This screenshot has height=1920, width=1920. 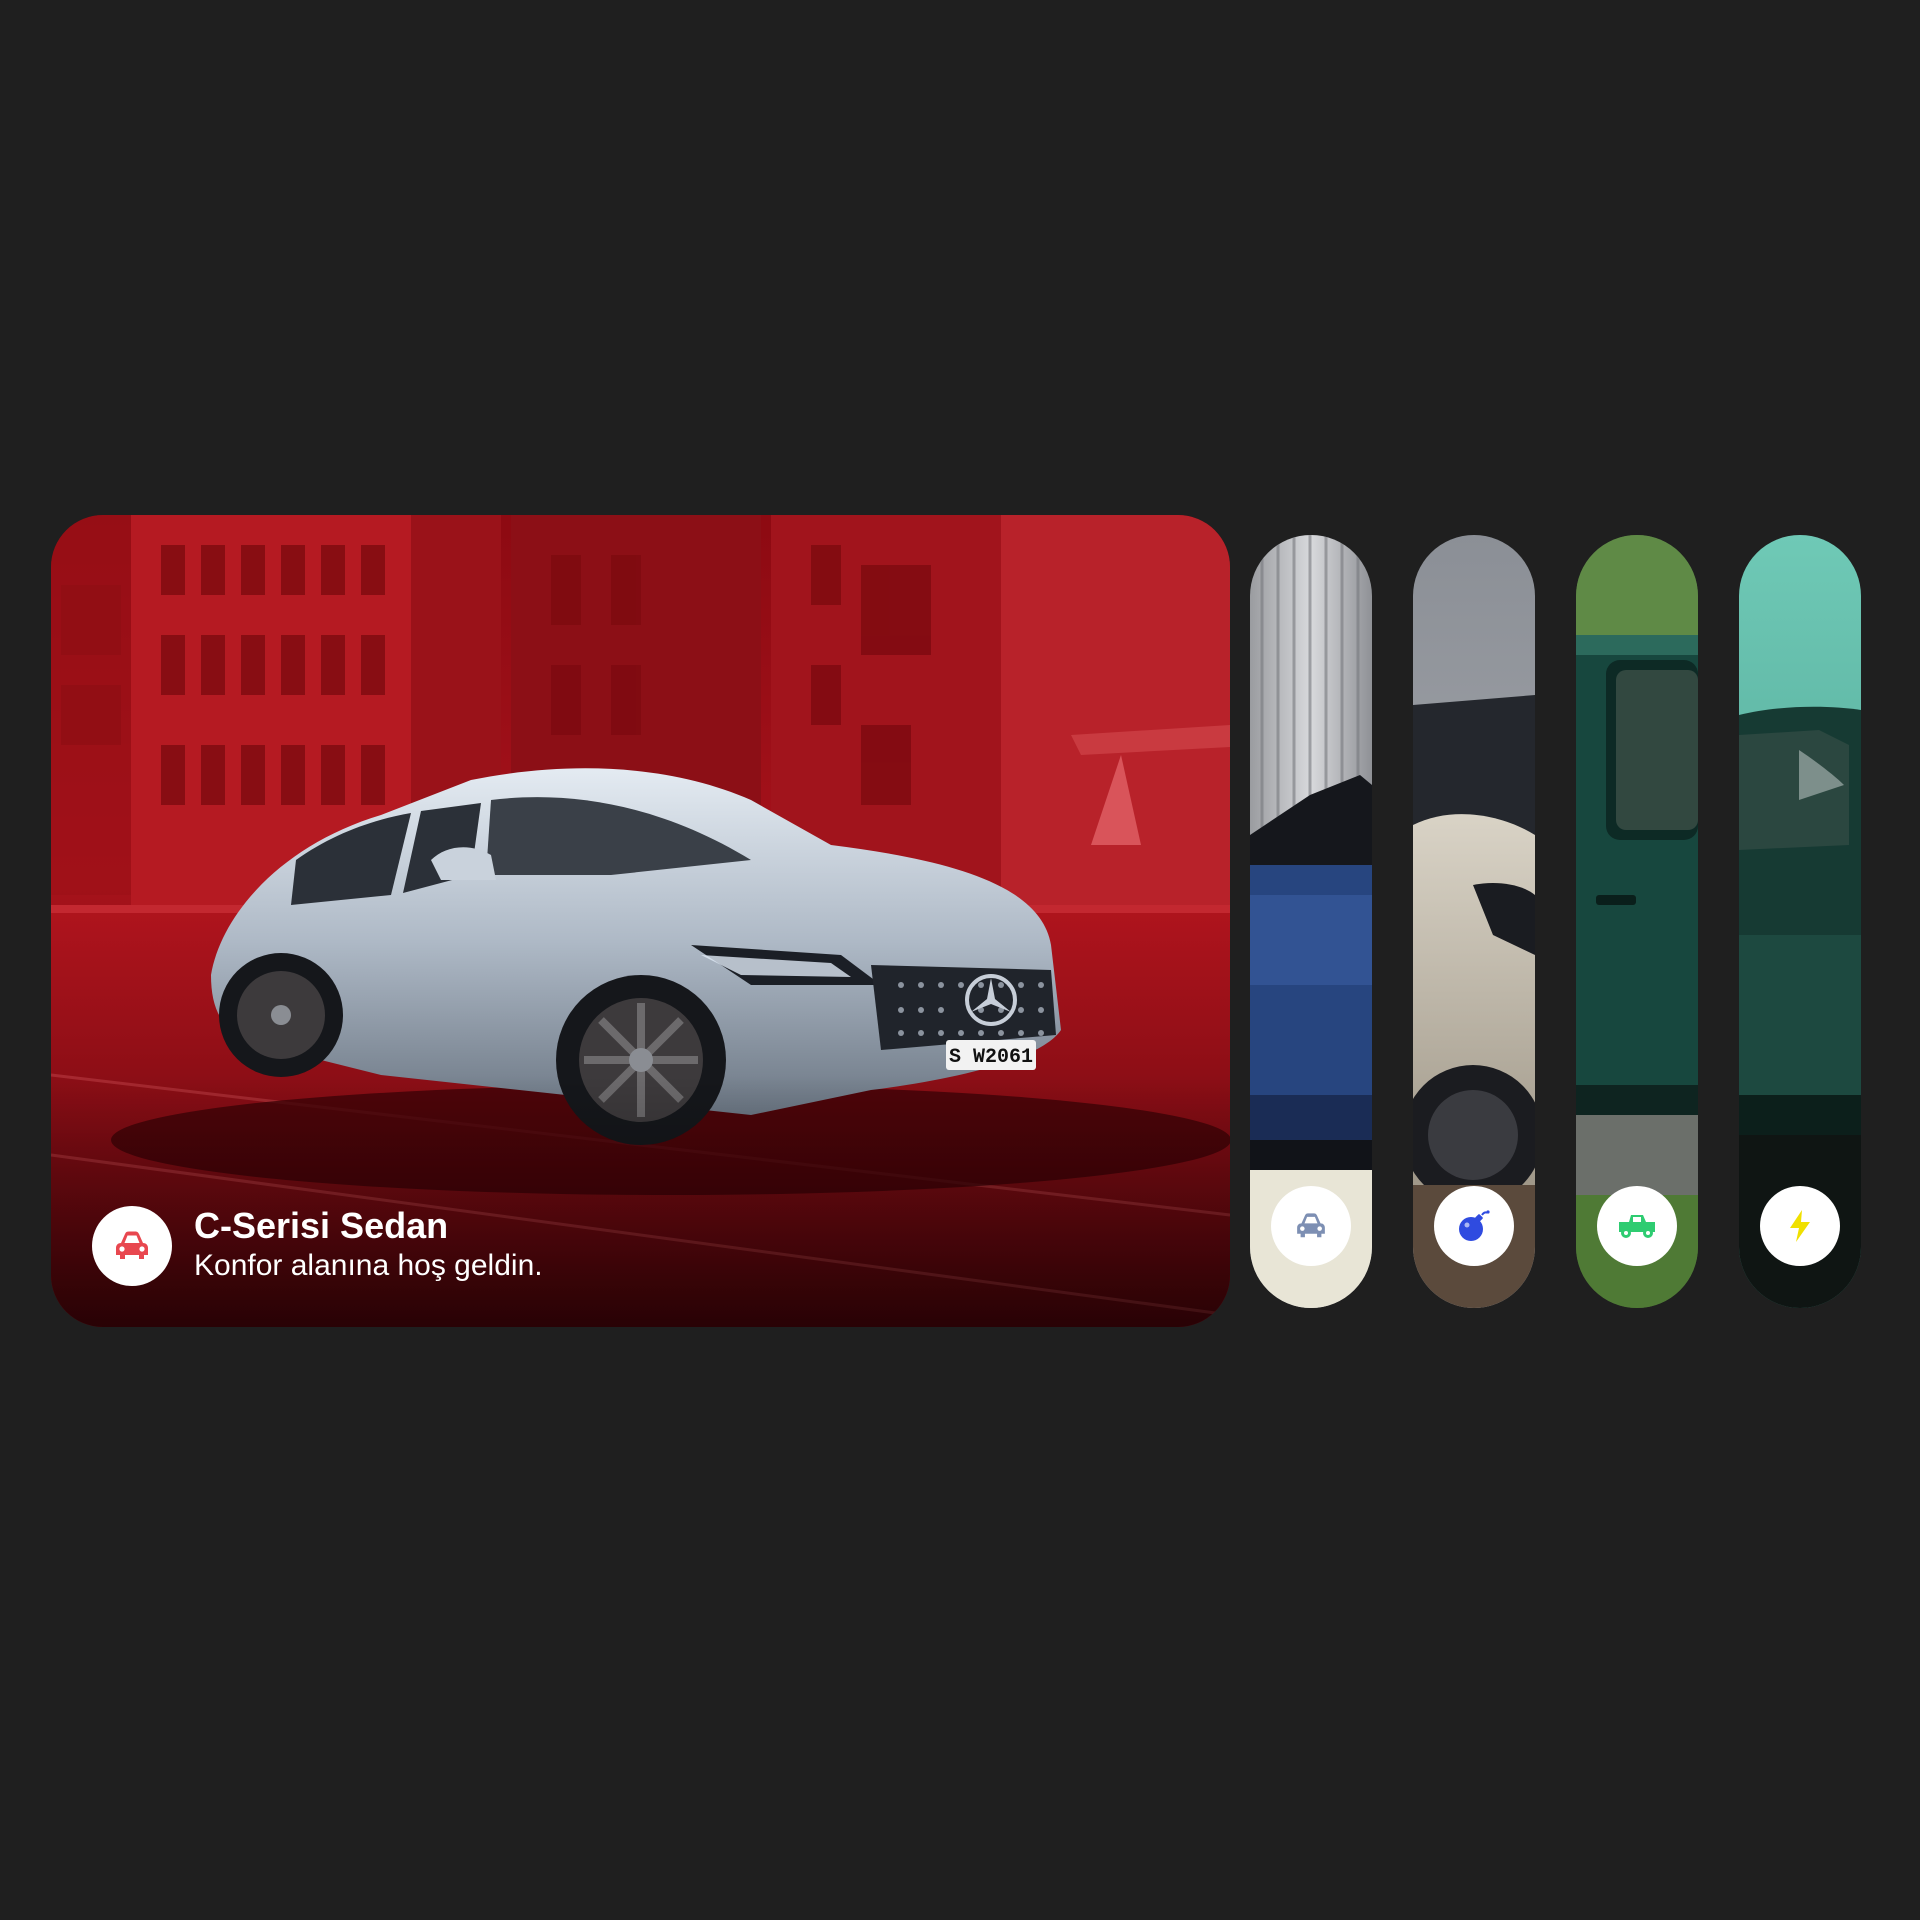 What do you see at coordinates (991, 1057) in the screenshot?
I see `license-plate: S W2061` at bounding box center [991, 1057].